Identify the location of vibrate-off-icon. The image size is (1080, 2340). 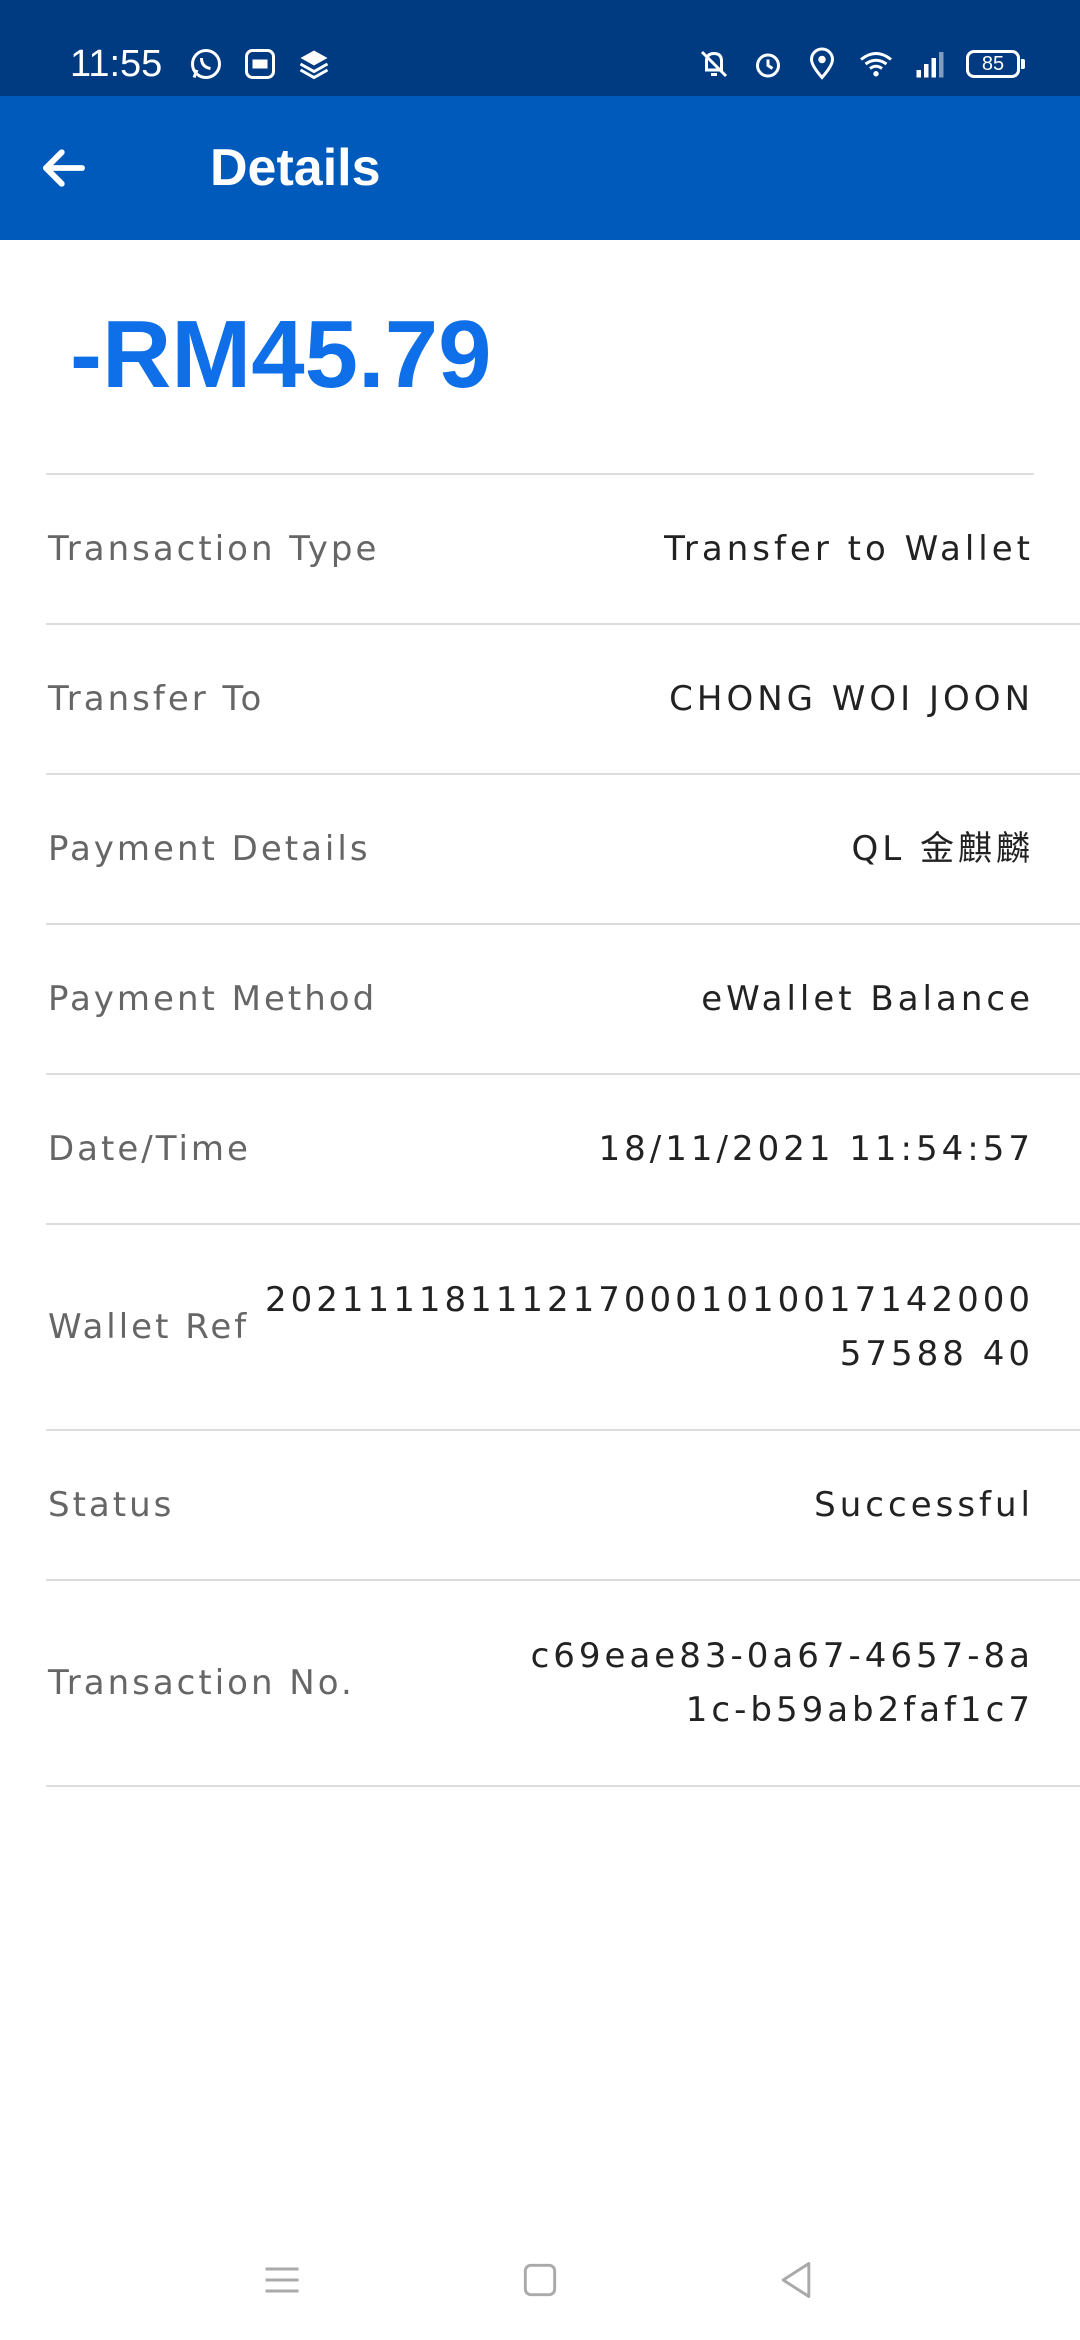
(714, 64).